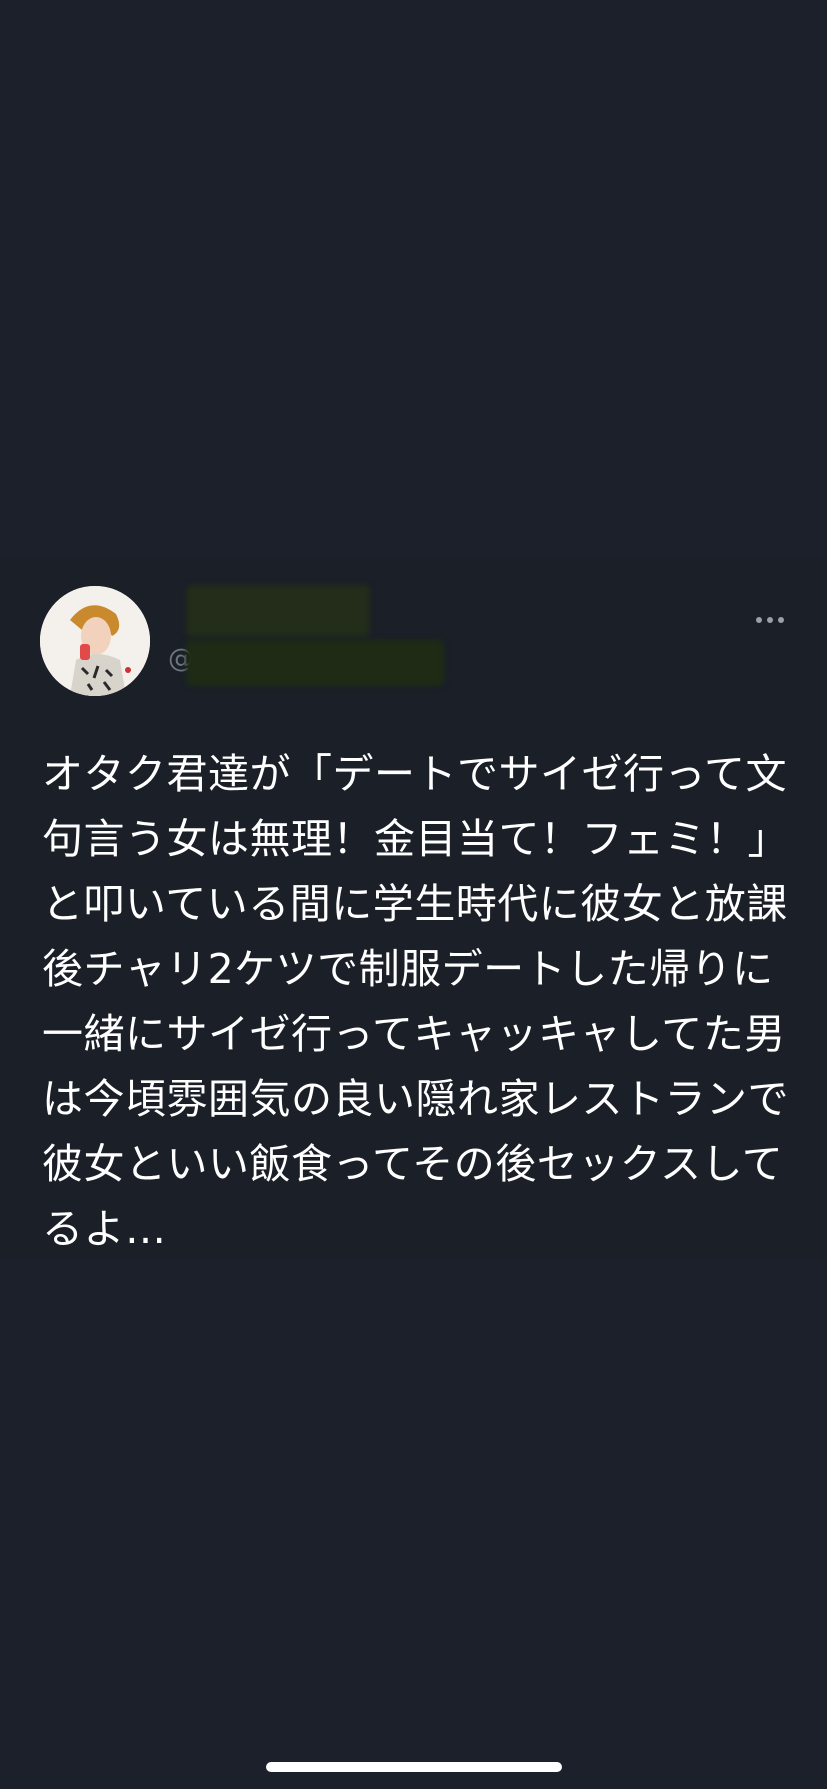  I want to click on redaction-mark-handle, so click(315, 663).